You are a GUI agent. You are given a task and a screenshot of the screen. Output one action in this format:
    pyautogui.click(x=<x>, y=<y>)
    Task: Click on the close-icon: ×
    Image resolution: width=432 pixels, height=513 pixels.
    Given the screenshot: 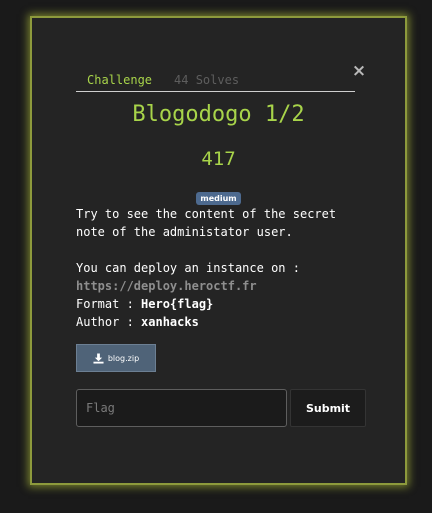 What is the action you would take?
    pyautogui.click(x=359, y=71)
    